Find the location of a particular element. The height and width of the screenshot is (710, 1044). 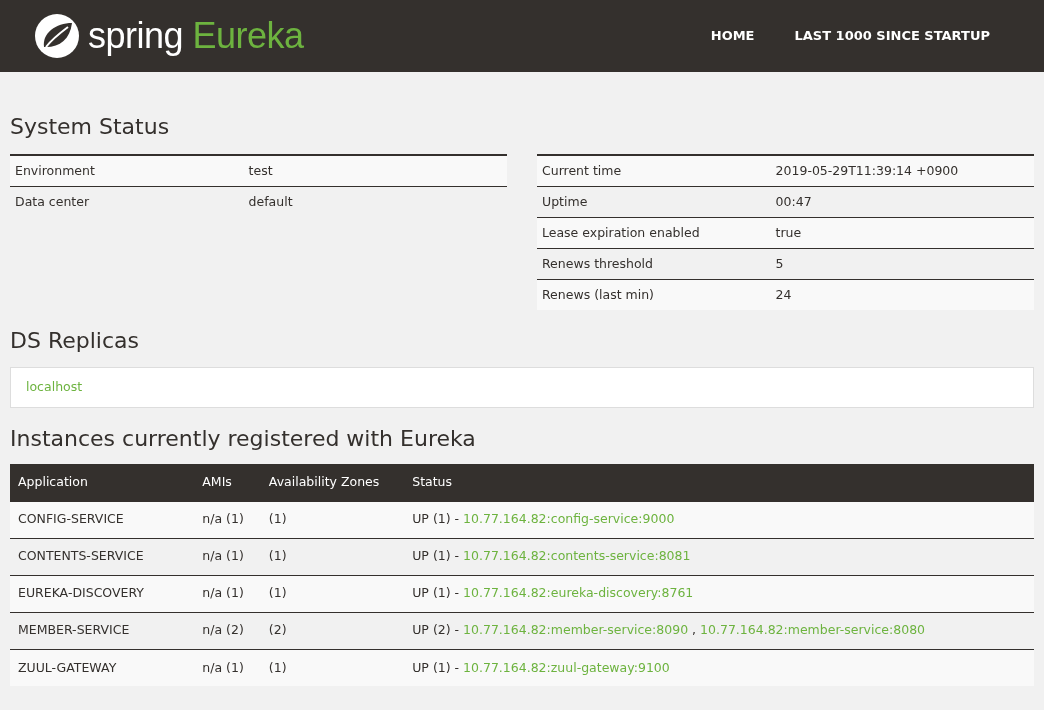

instance-link: 10.77.164.82:zuul-gateway:9100 is located at coordinates (566, 667).